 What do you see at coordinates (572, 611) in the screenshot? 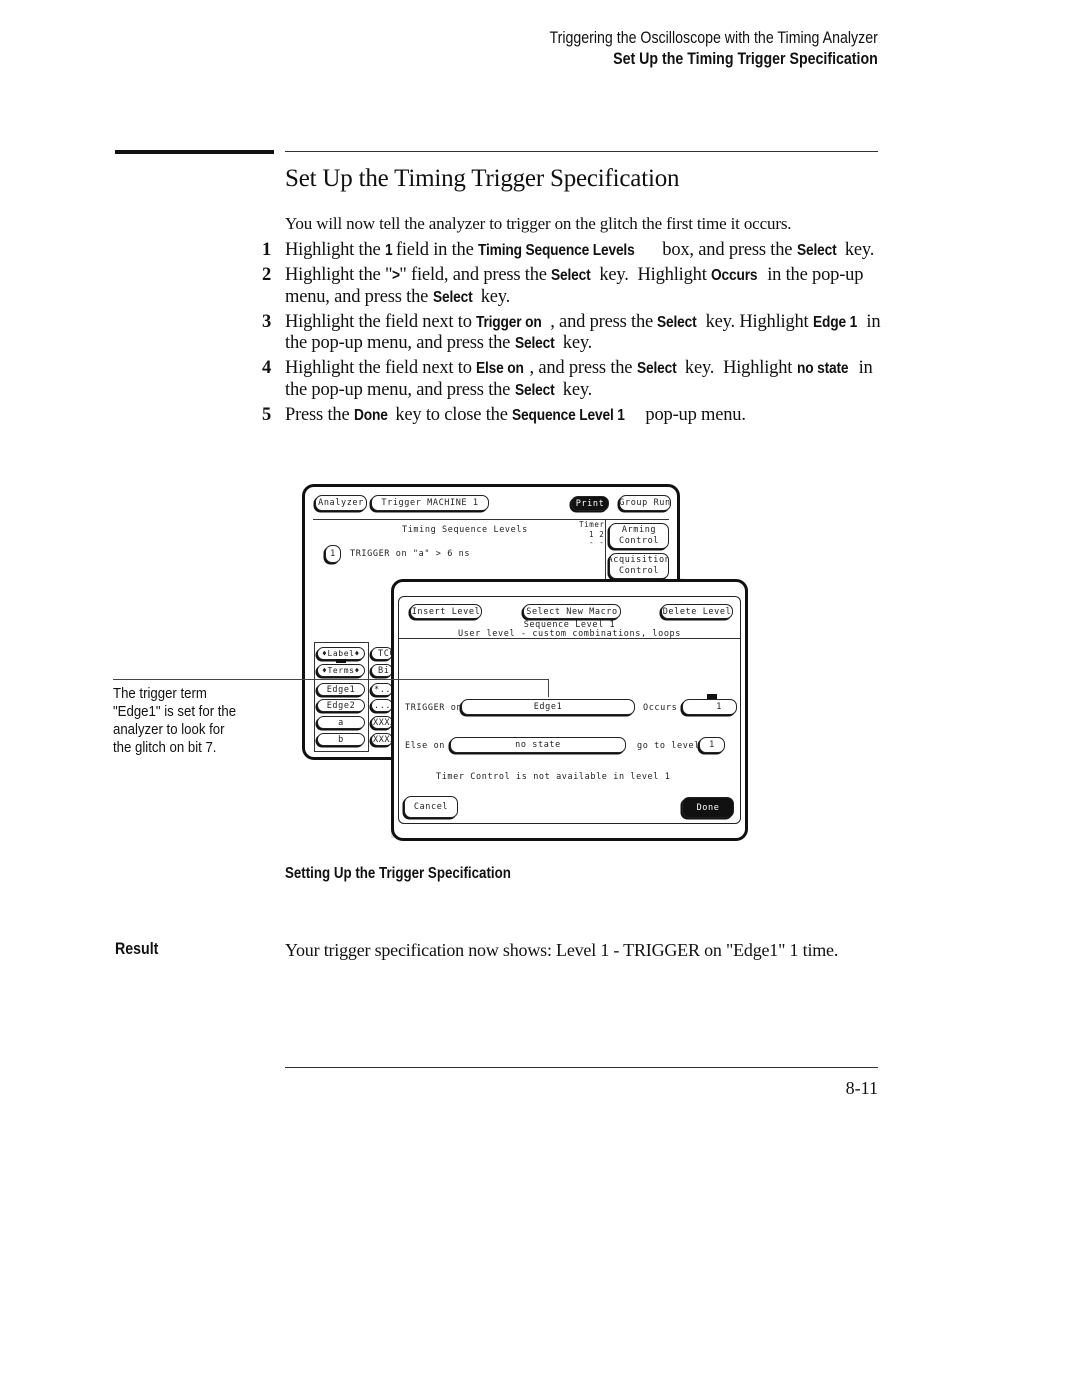
I see `select-new-macro-button: Select New Macro` at bounding box center [572, 611].